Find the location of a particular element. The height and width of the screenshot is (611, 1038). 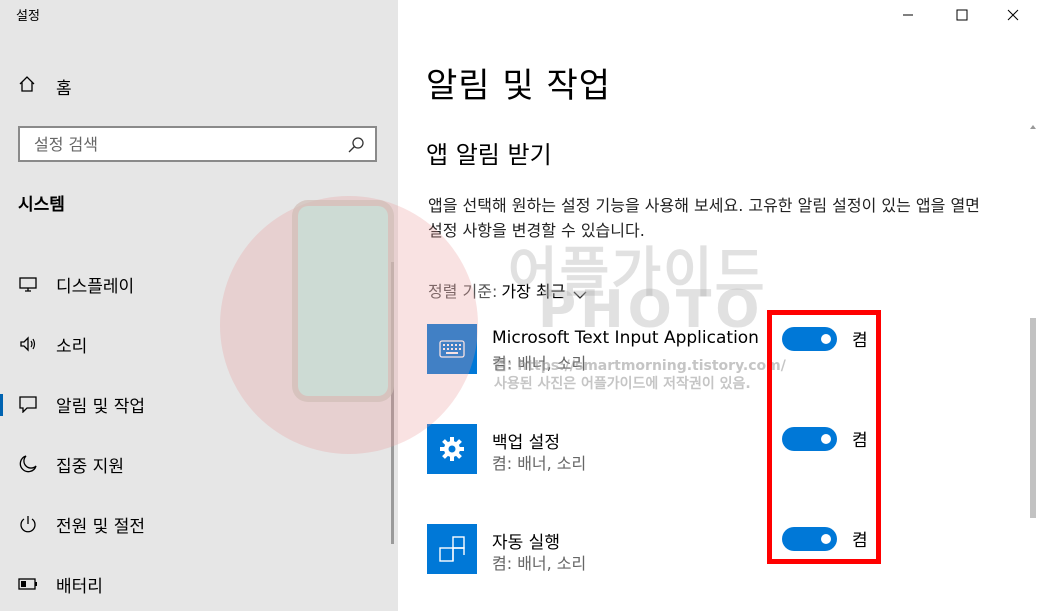

sidebar-item-sound: 소리 is located at coordinates (199, 344).